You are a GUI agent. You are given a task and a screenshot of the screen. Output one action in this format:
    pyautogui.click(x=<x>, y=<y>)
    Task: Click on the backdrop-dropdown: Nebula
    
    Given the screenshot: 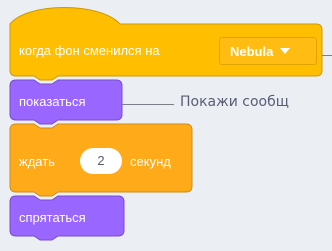 What is the action you would take?
    pyautogui.click(x=268, y=51)
    